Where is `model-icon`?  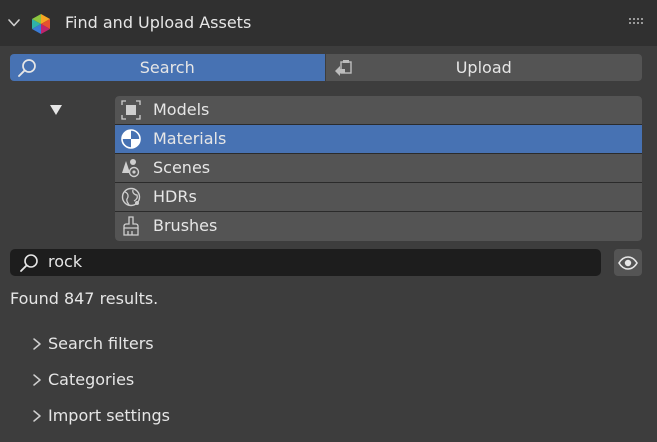
model-icon is located at coordinates (131, 110).